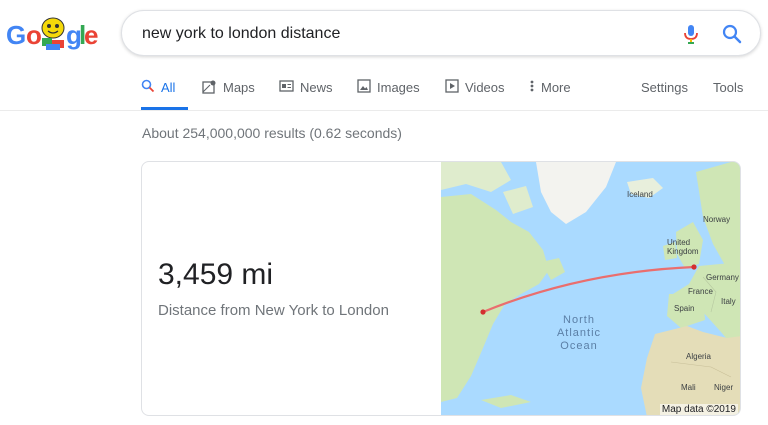 The width and height of the screenshot is (768, 425). I want to click on videos-icon, so click(452, 86).